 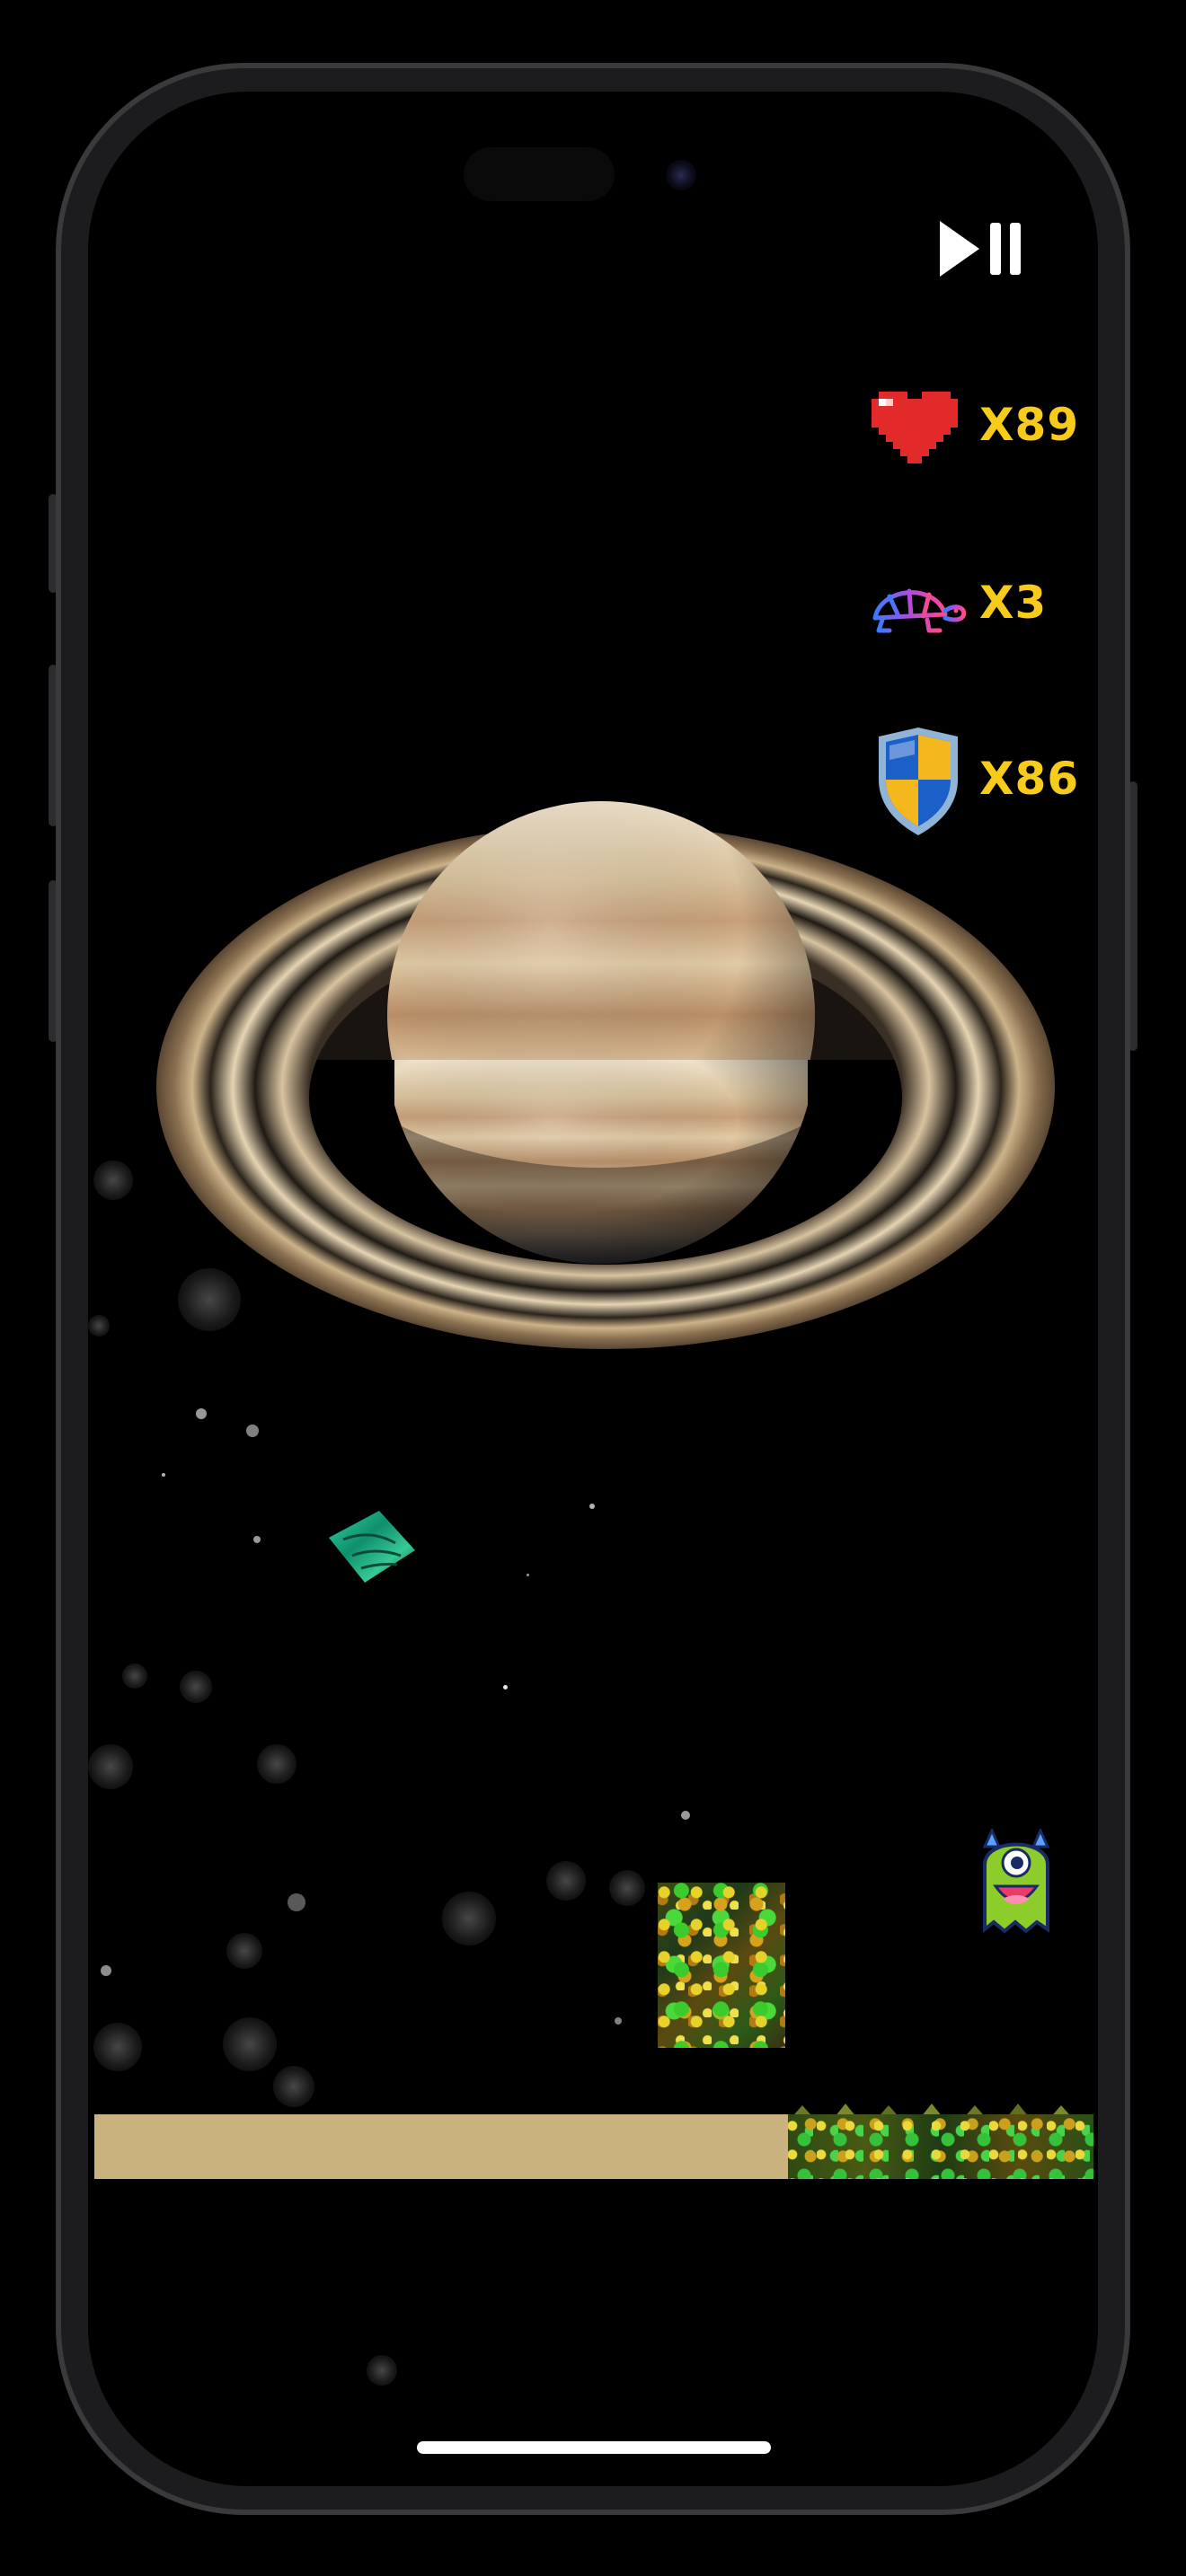 What do you see at coordinates (1029, 779) in the screenshot?
I see `shield-count: X86` at bounding box center [1029, 779].